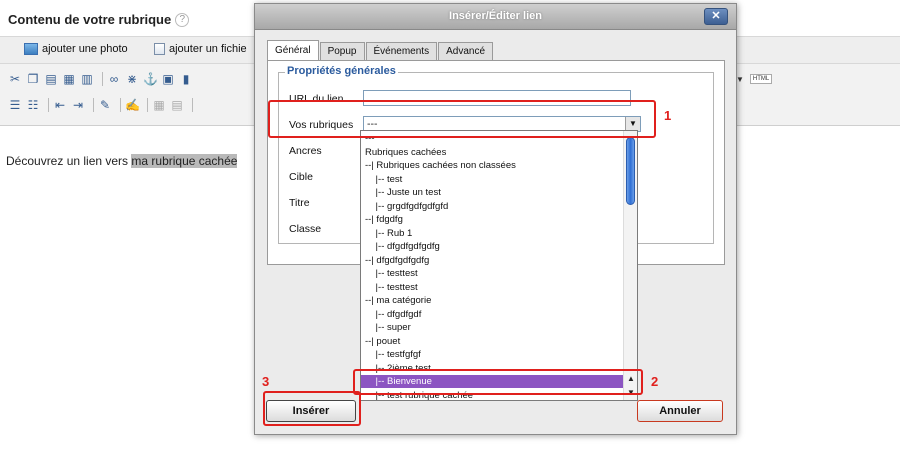  What do you see at coordinates (716, 16) in the screenshot?
I see `close-icon: ✕` at bounding box center [716, 16].